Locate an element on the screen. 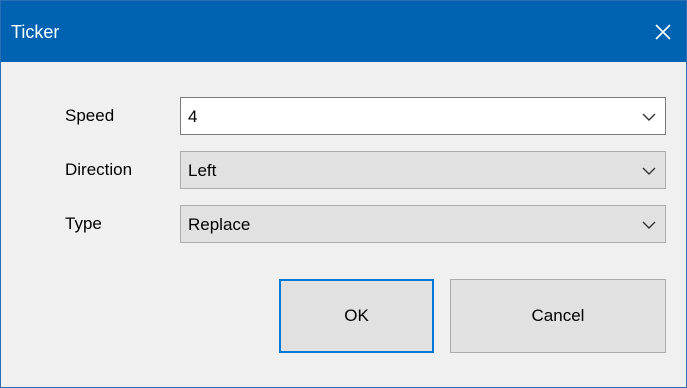 This screenshot has width=687, height=388. direction-label: Direction is located at coordinates (99, 169).